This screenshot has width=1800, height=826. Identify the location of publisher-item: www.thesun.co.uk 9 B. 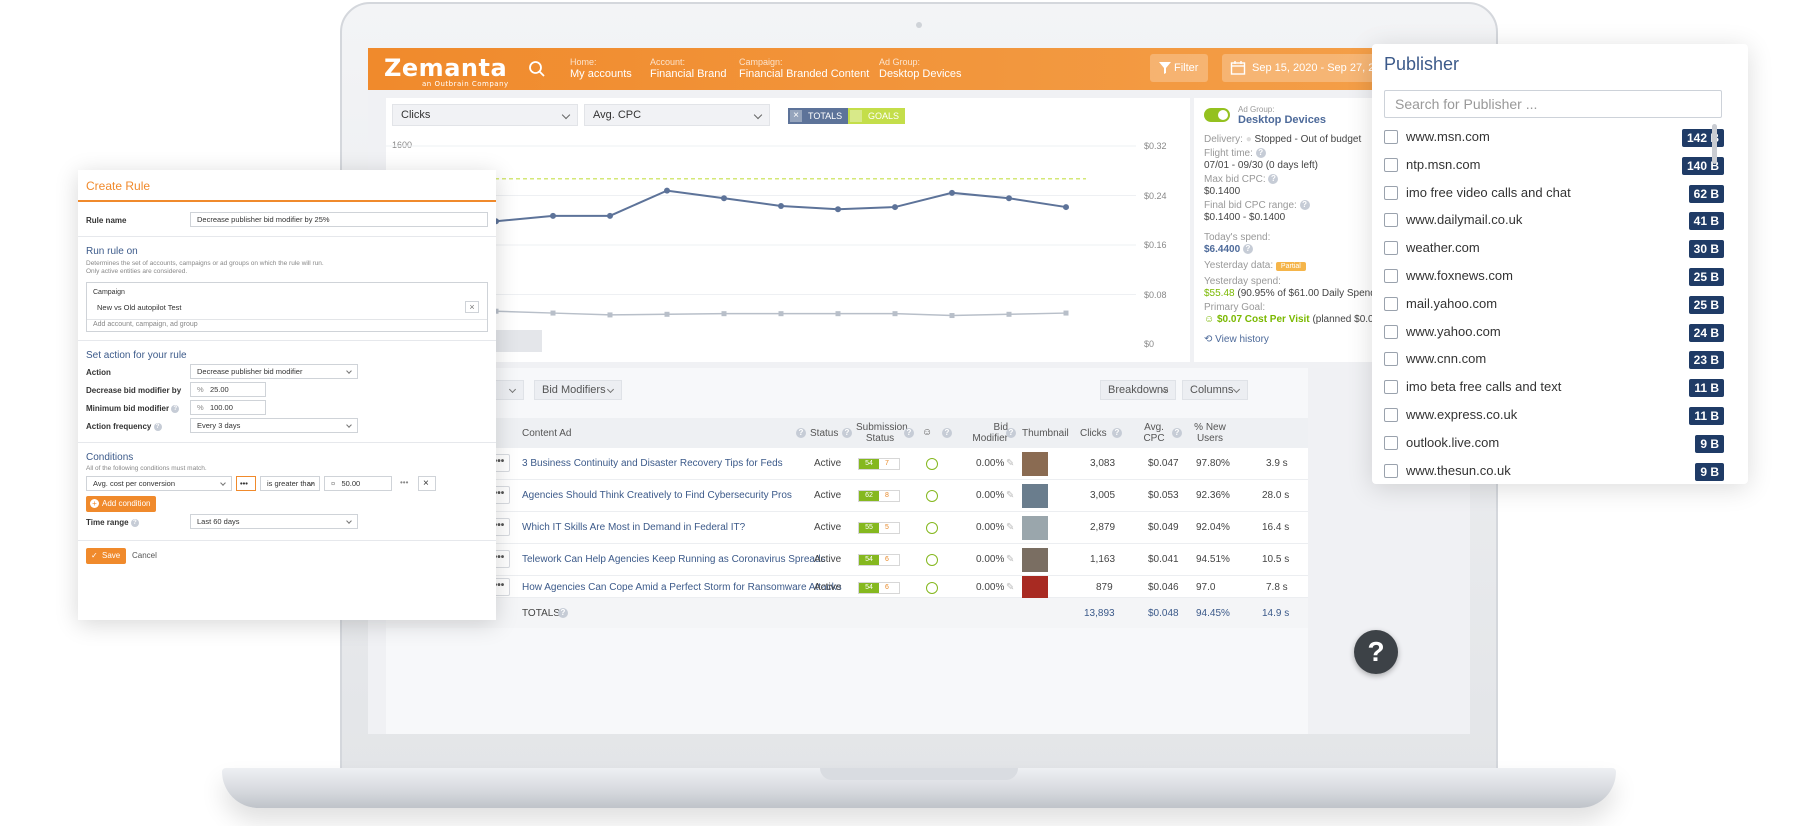
(1554, 472).